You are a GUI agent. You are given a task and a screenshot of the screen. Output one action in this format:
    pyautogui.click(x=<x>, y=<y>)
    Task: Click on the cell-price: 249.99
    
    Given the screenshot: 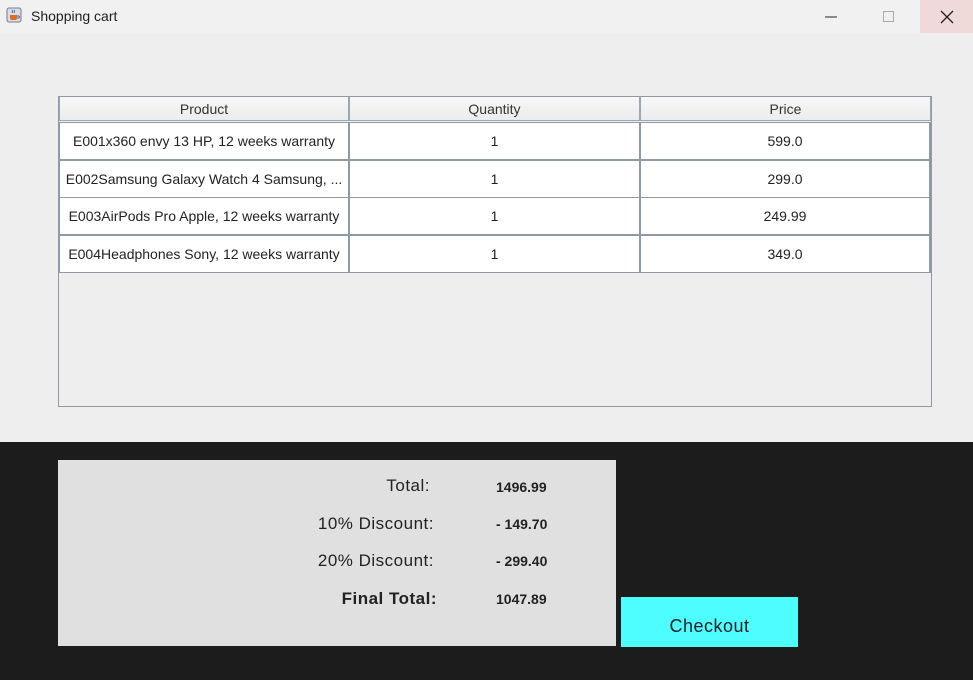 What is the action you would take?
    pyautogui.click(x=785, y=216)
    